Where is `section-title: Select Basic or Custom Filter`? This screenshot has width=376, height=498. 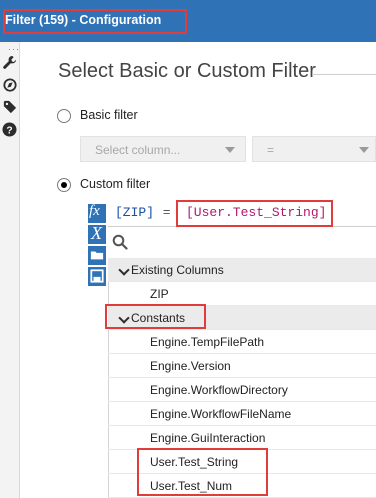 section-title: Select Basic or Custom Filter is located at coordinates (187, 71).